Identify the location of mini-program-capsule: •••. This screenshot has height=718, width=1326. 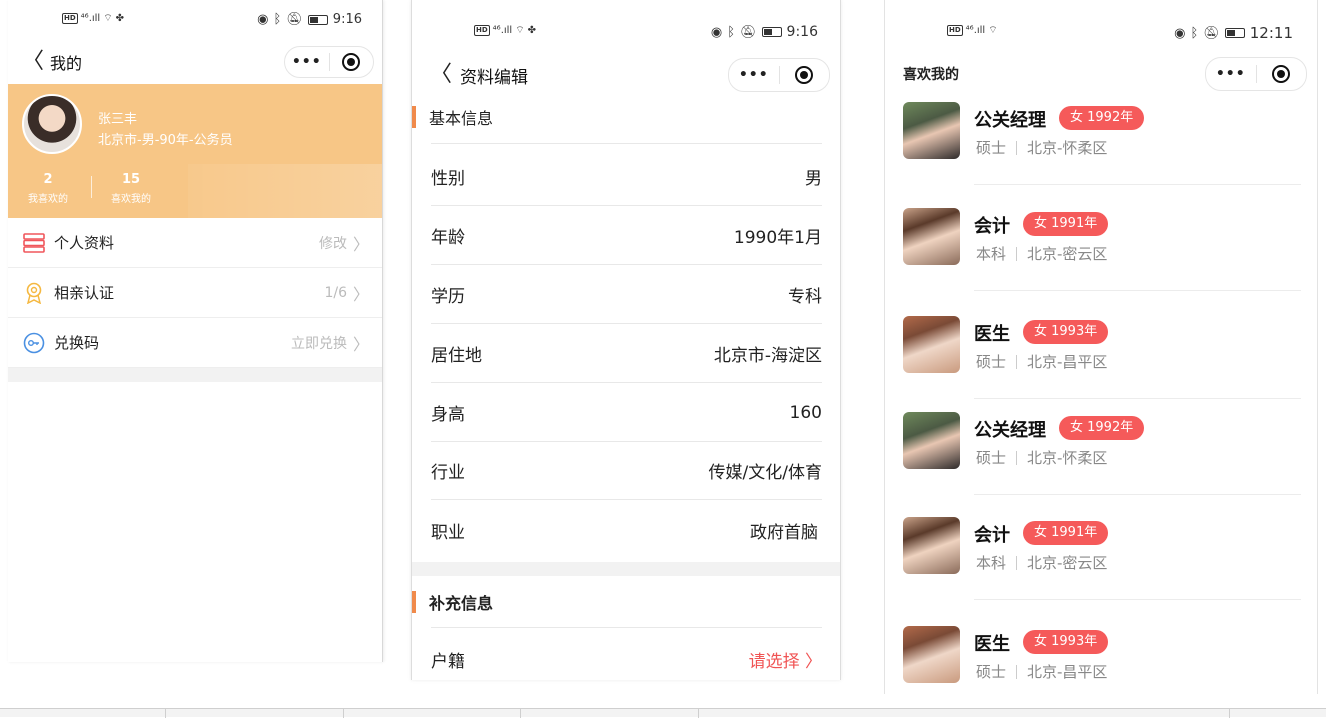
(779, 75).